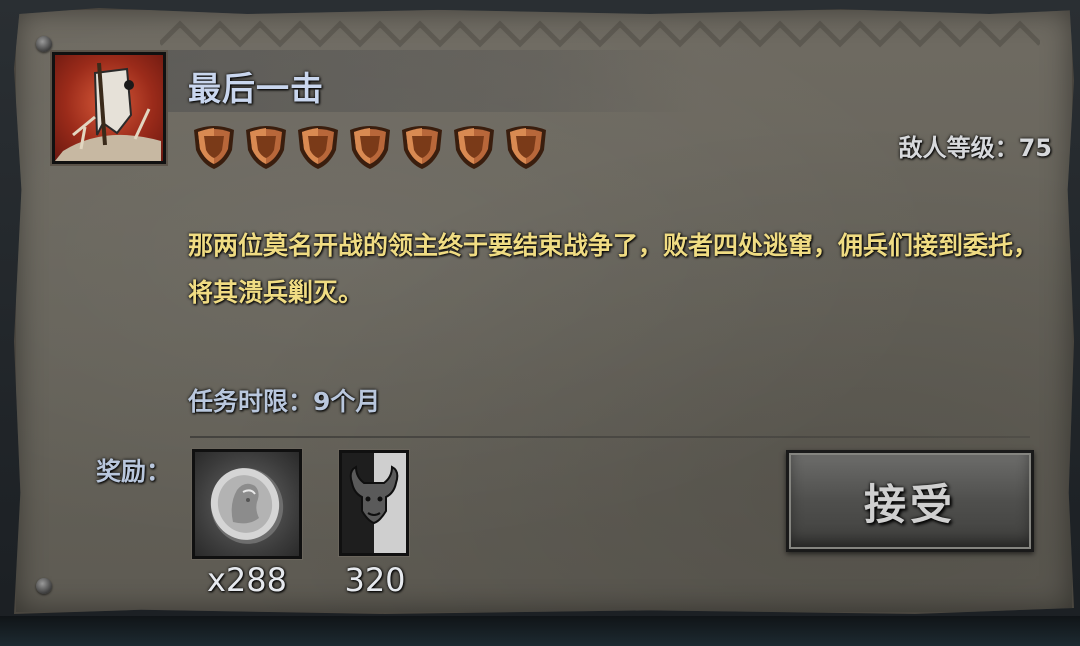 The height and width of the screenshot is (646, 1080). I want to click on quest-title: 最后一击, so click(256, 88).